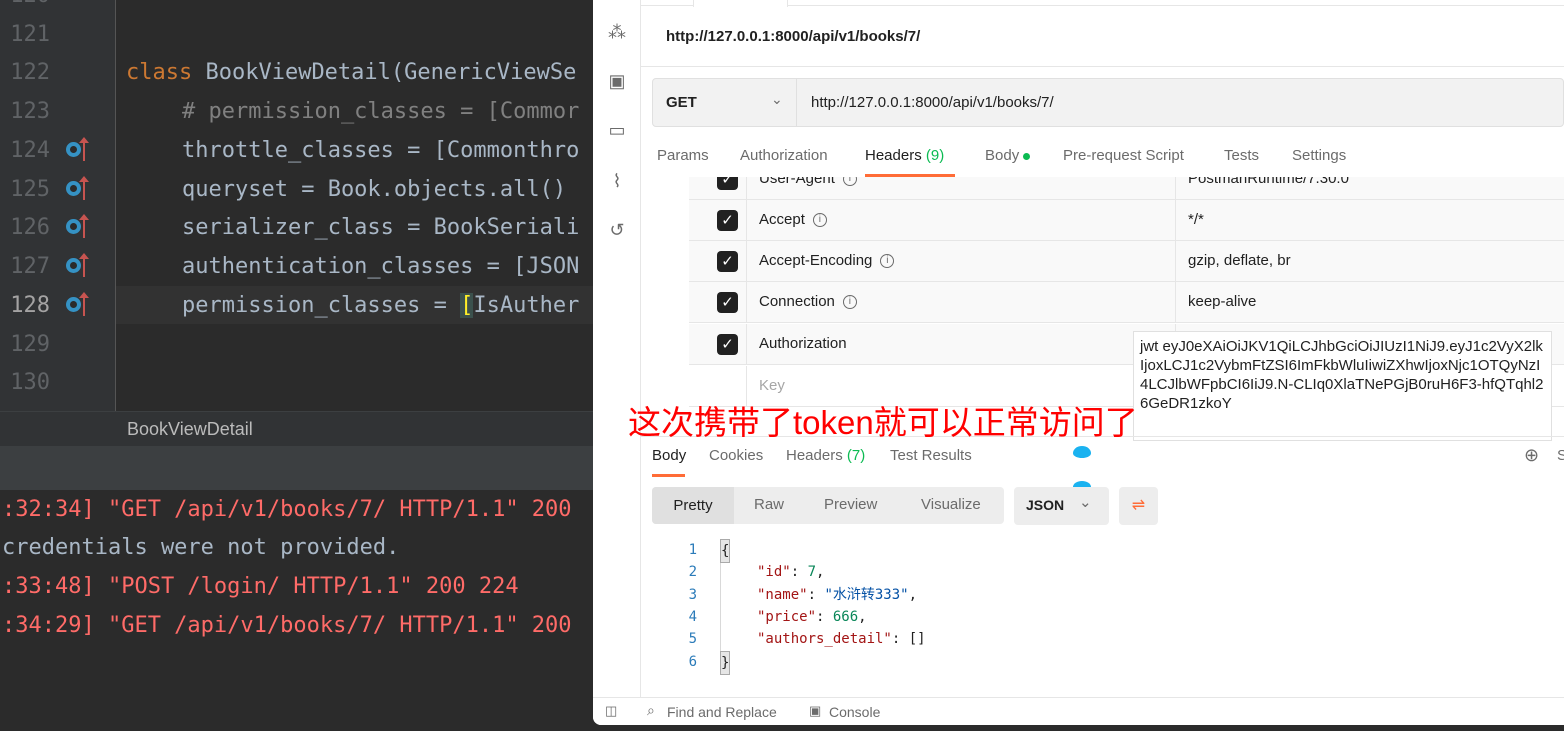 The height and width of the screenshot is (731, 1564). What do you see at coordinates (797, 301) in the screenshot?
I see `header-key: Connection` at bounding box center [797, 301].